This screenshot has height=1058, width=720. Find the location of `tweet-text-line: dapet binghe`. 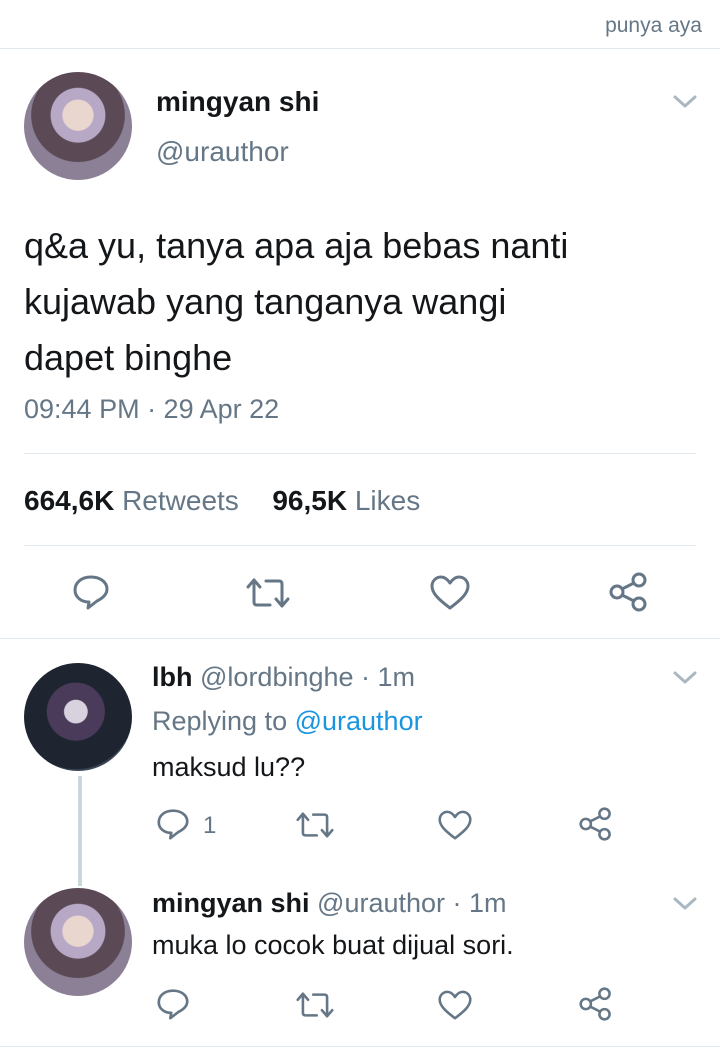

tweet-text-line: dapet binghe is located at coordinates (128, 357).